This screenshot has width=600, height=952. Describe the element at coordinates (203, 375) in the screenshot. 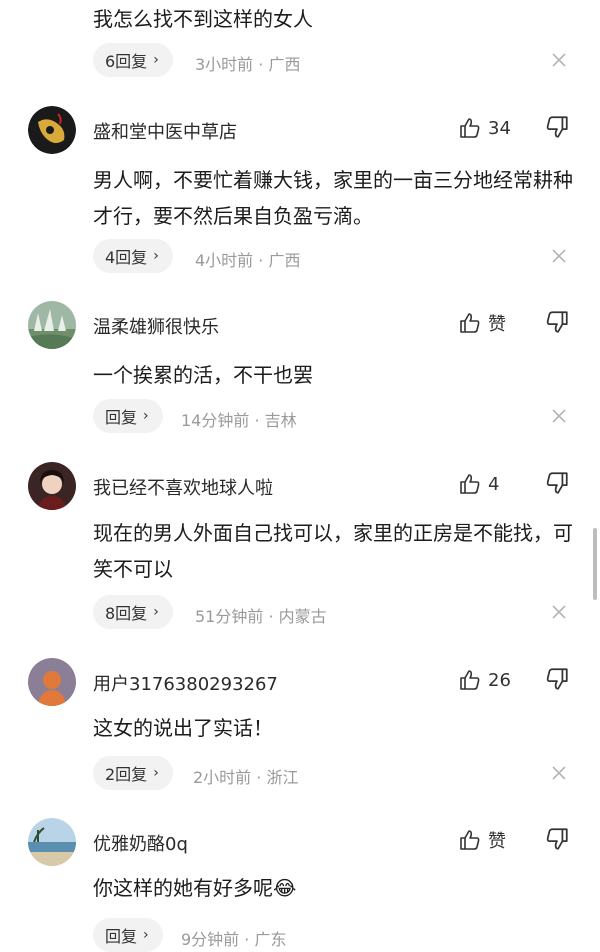

I see `comment-text: 一个挨累的活，不干也罢` at that location.